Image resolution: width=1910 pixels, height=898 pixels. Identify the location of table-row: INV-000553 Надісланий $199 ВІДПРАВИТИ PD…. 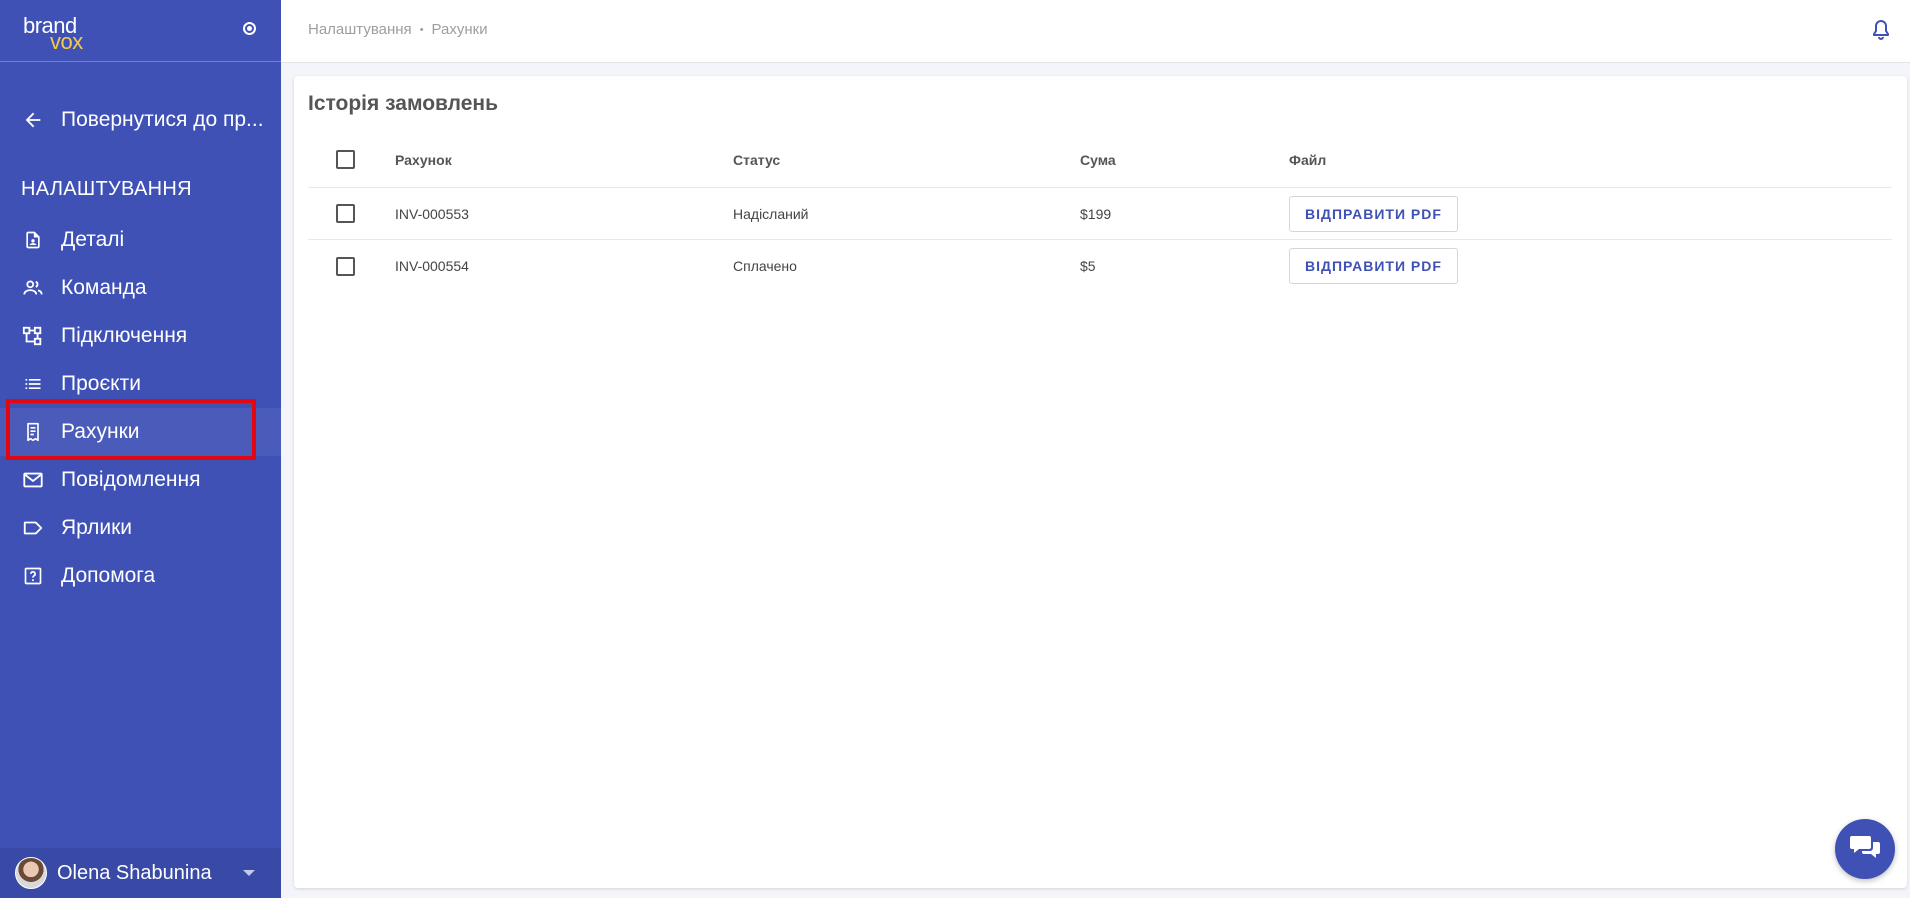
(1100, 214).